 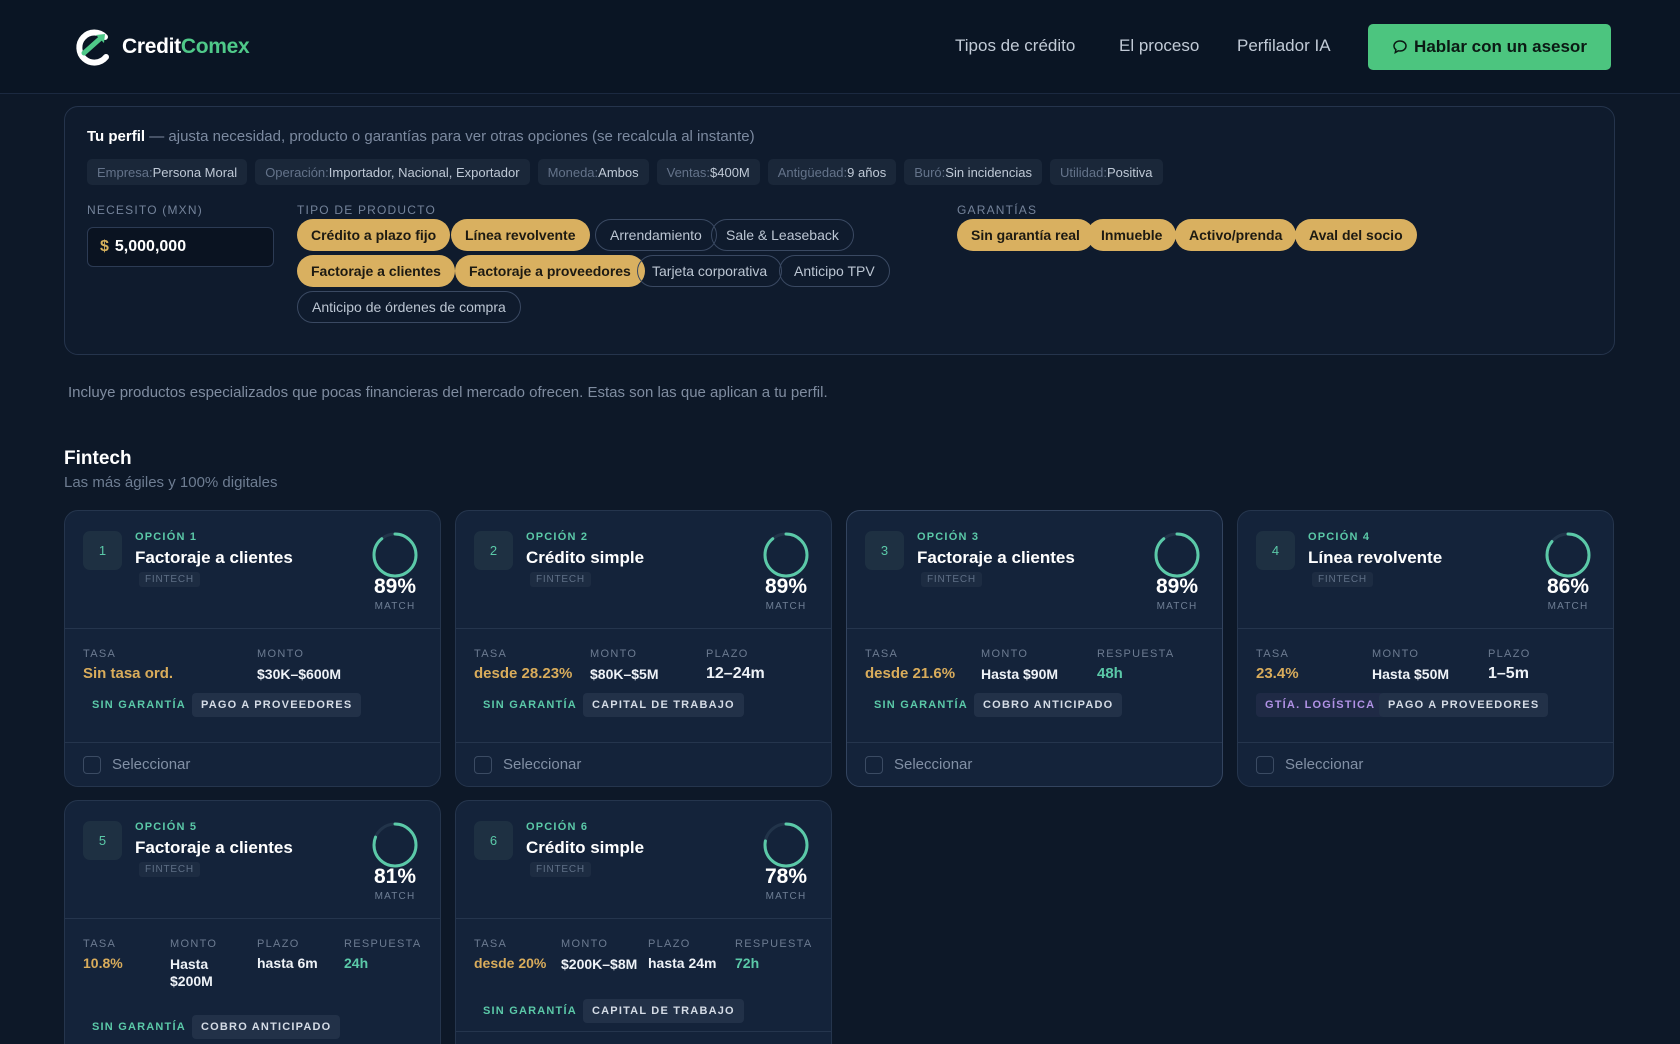 I want to click on metric-value: desde 28.23%, so click(x=523, y=673).